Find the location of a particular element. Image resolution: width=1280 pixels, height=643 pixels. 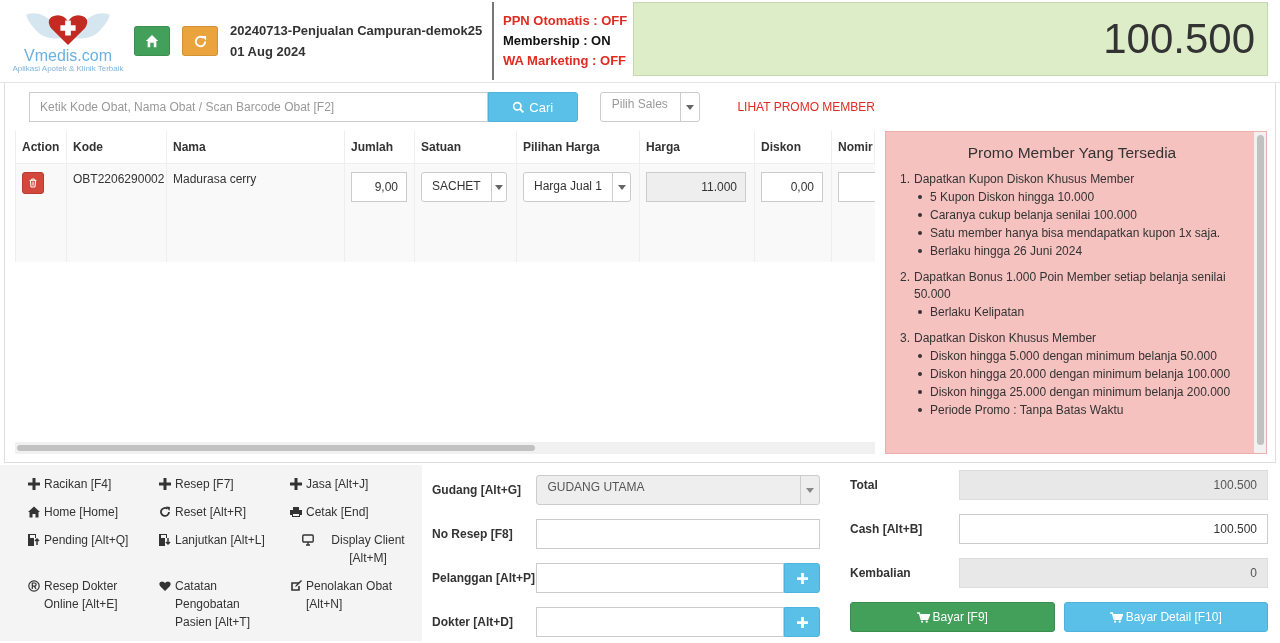

transaction-date: 01 Aug 2024 is located at coordinates (268, 51).